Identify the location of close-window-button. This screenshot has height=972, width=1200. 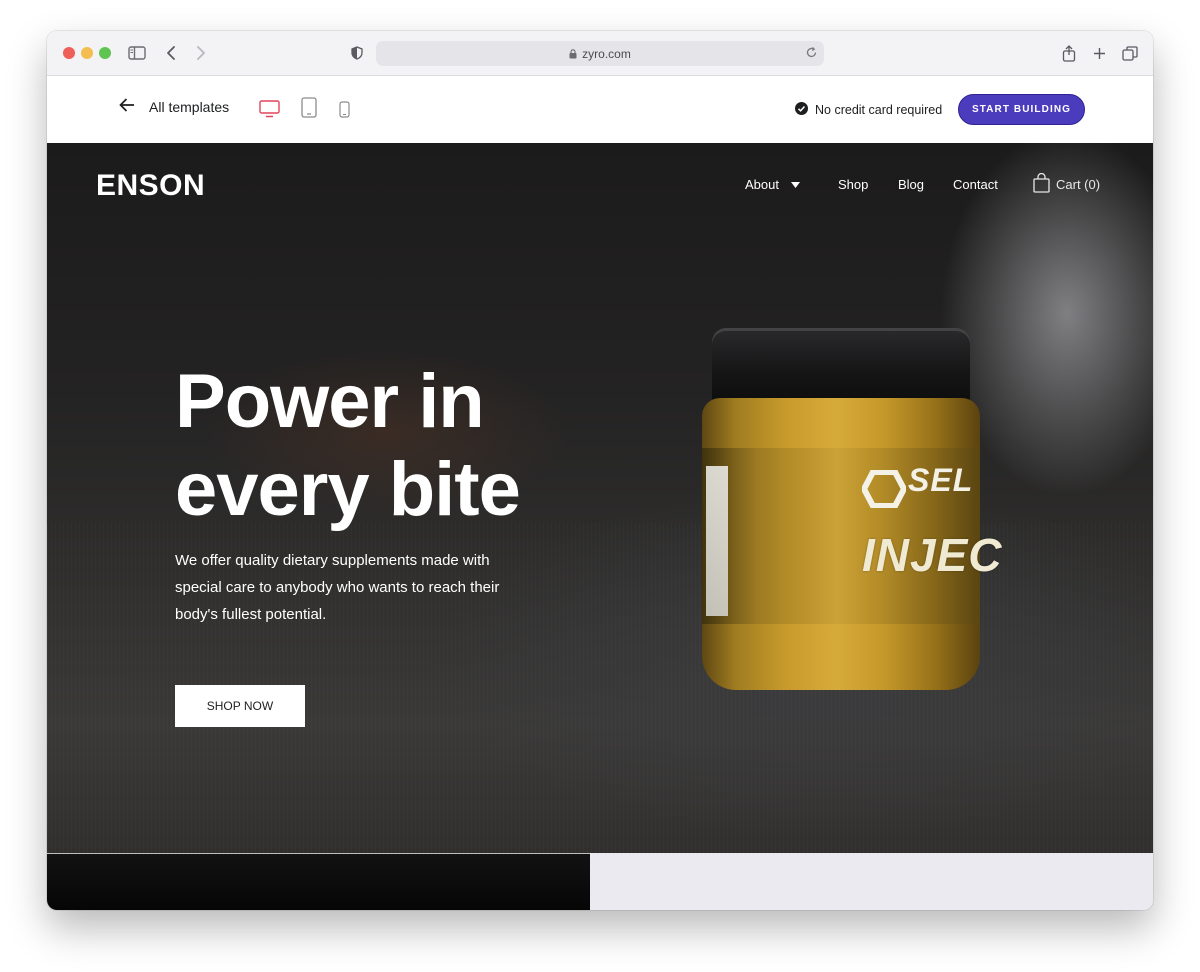
(69, 53).